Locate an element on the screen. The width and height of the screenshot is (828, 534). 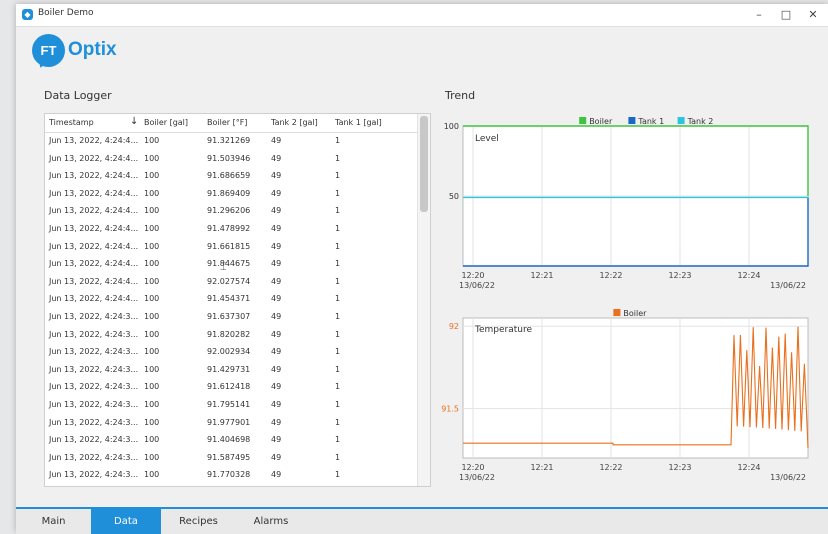
x-end-date-label: 13/06/22 is located at coordinates (788, 477).